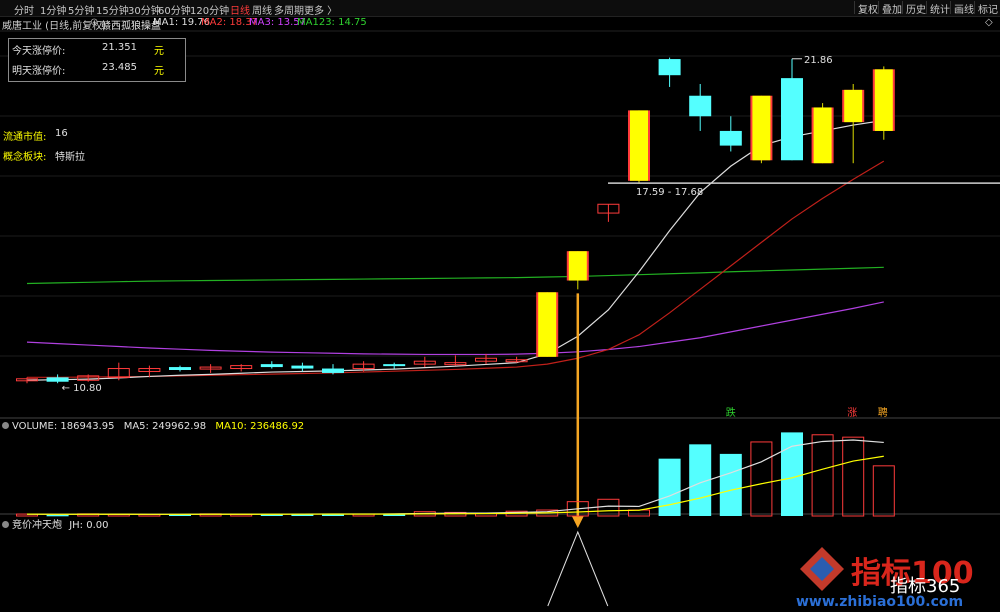  I want to click on range-label: 17.59 - 17.68, so click(669, 192).